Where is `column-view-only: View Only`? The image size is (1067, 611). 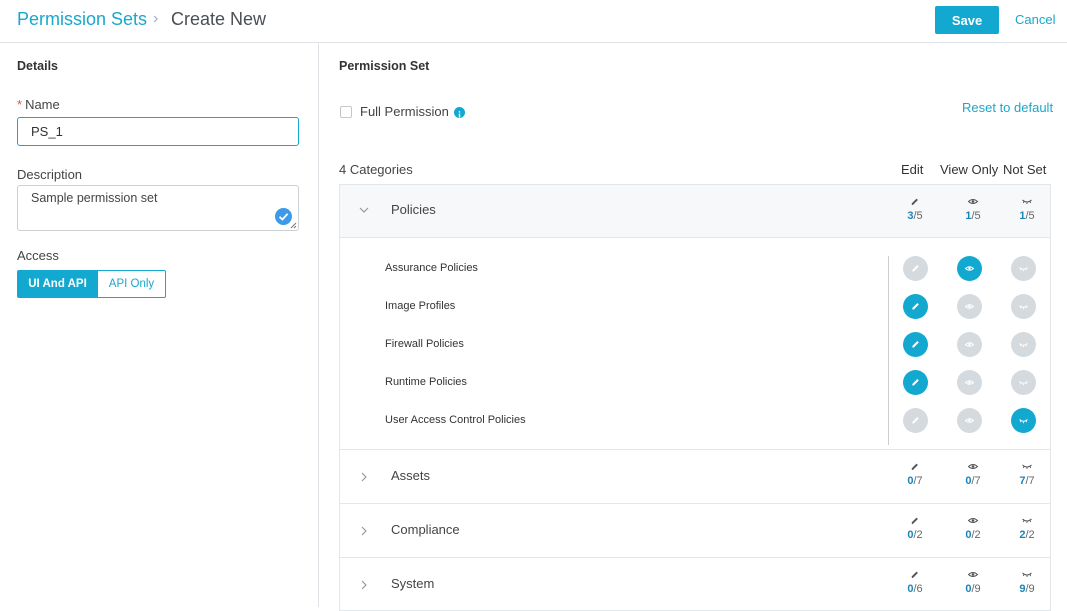 column-view-only: View Only is located at coordinates (969, 169).